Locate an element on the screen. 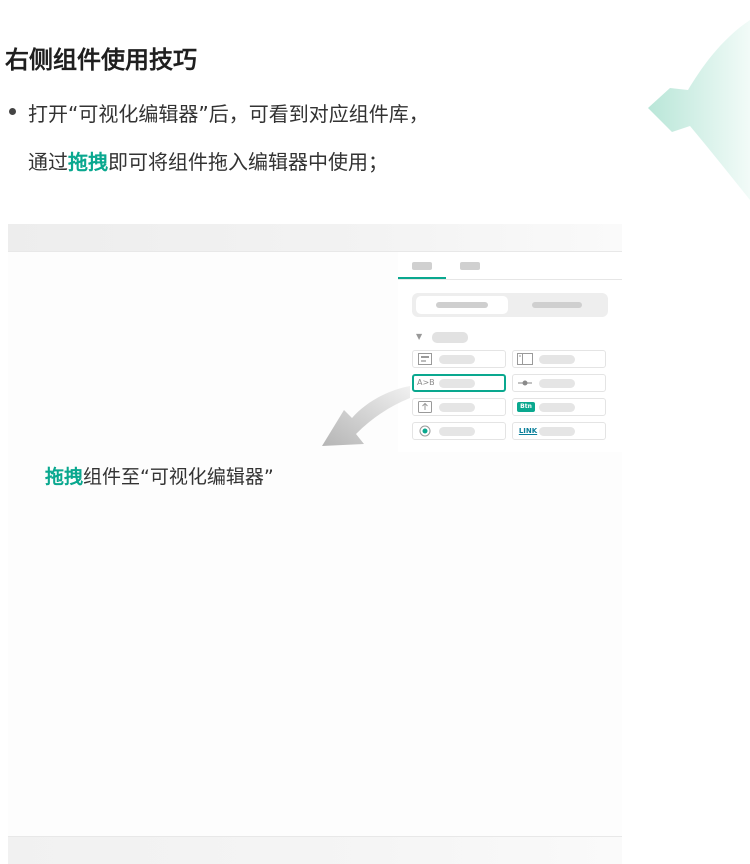 The image size is (750, 864). group-title-placeholder is located at coordinates (450, 337).